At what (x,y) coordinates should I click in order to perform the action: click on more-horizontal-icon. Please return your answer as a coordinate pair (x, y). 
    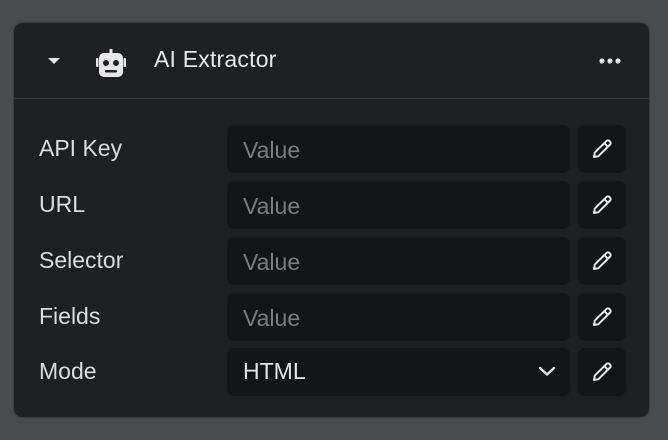
    Looking at the image, I should click on (610, 61).